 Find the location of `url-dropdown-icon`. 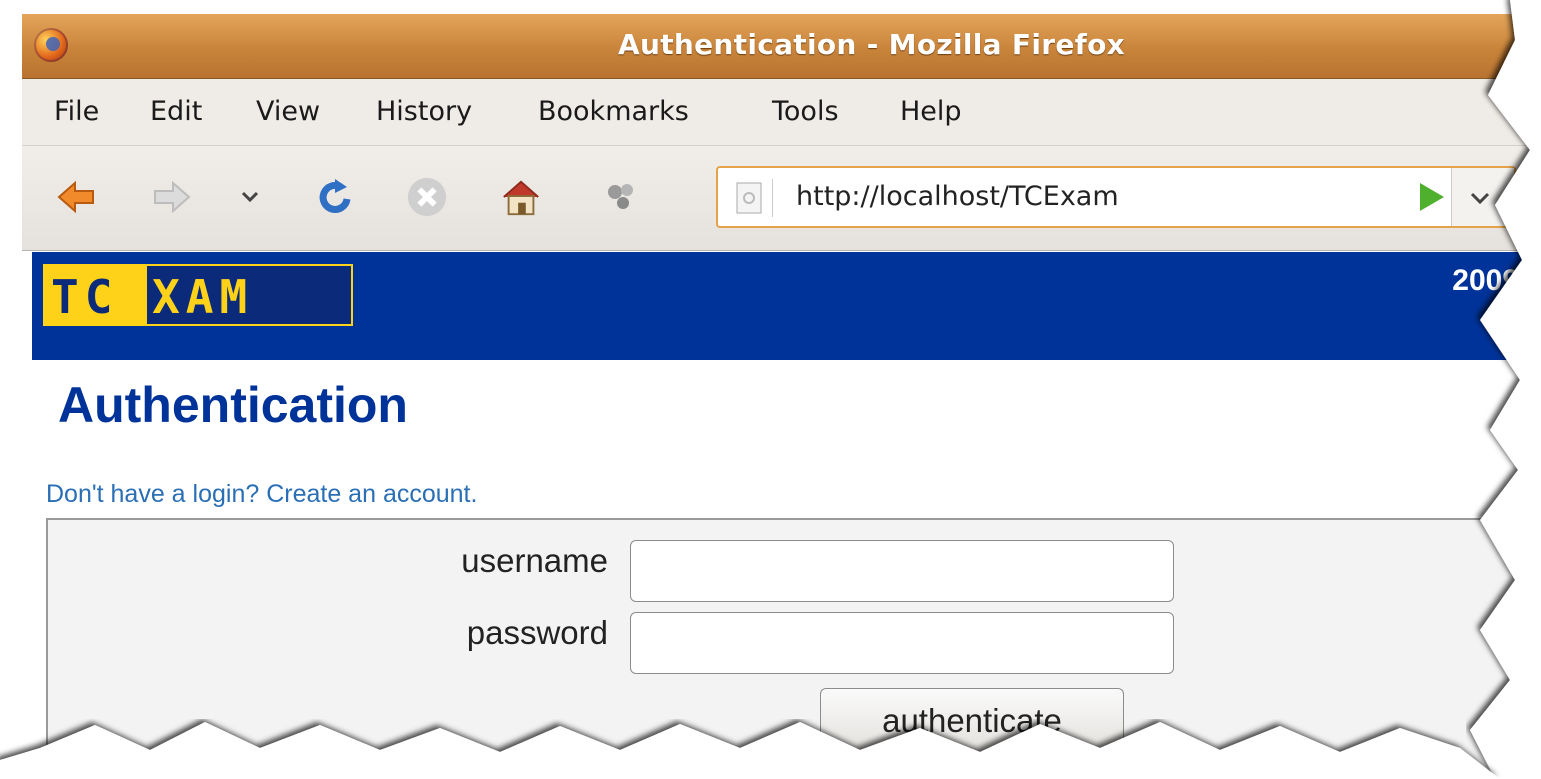

url-dropdown-icon is located at coordinates (1482, 197).